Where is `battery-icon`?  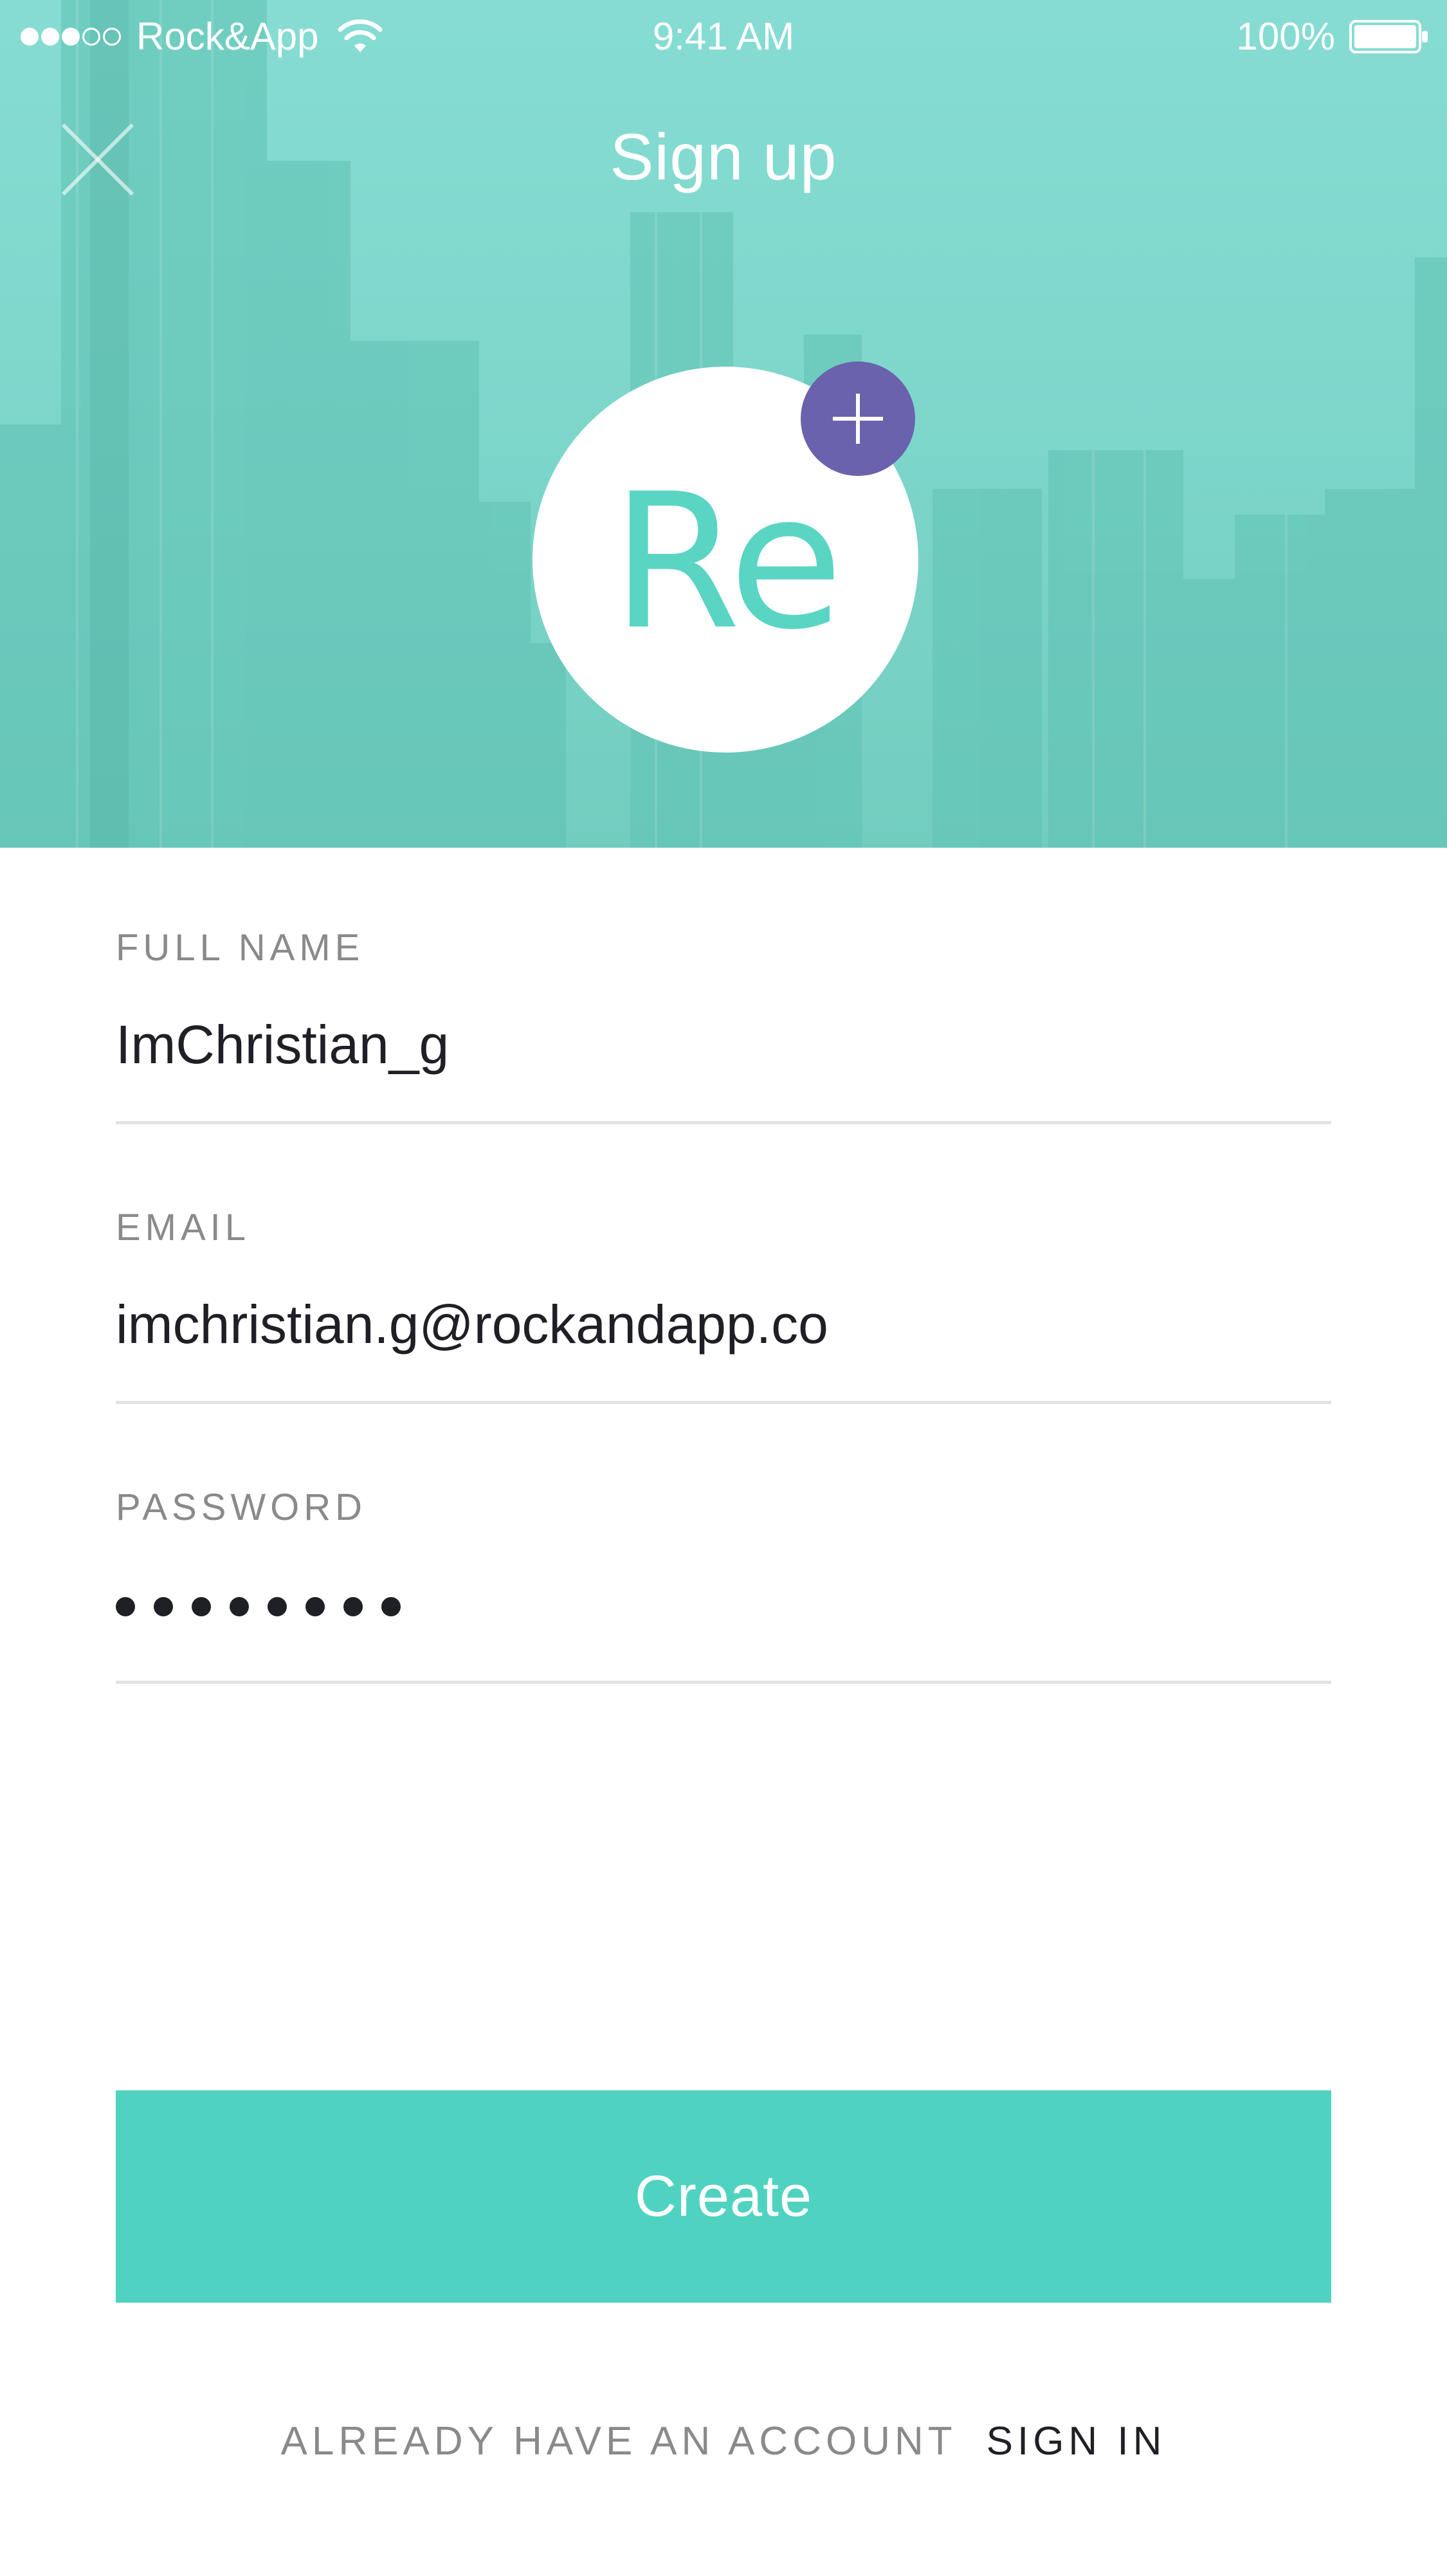 battery-icon is located at coordinates (1388, 36).